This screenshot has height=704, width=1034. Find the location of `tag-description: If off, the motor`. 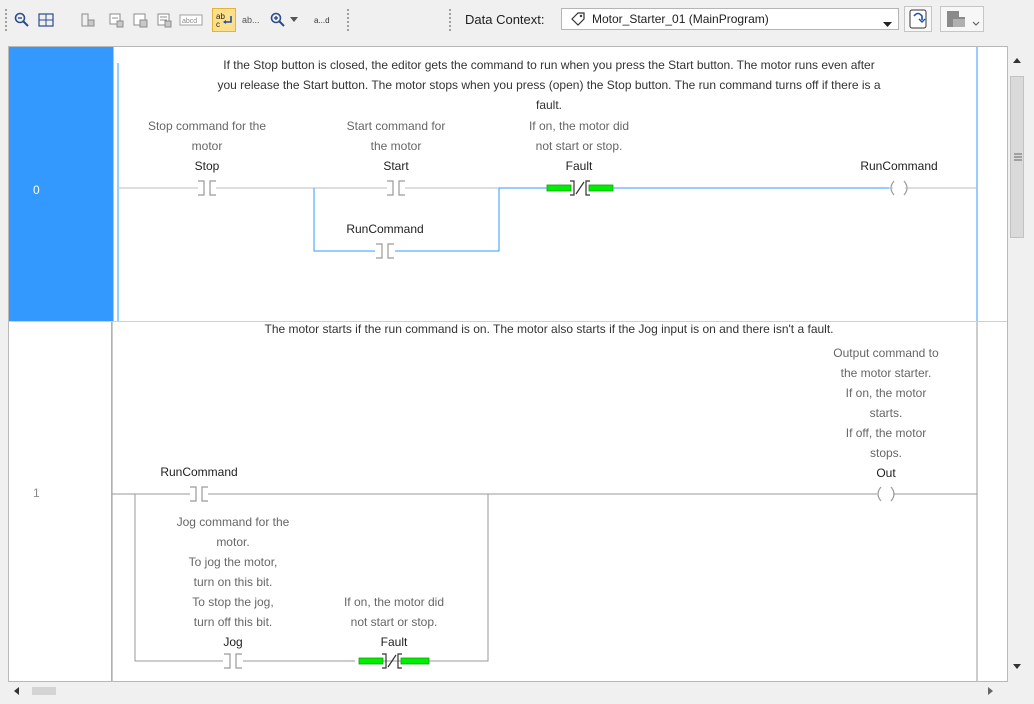

tag-description: If off, the motor is located at coordinates (886, 433).